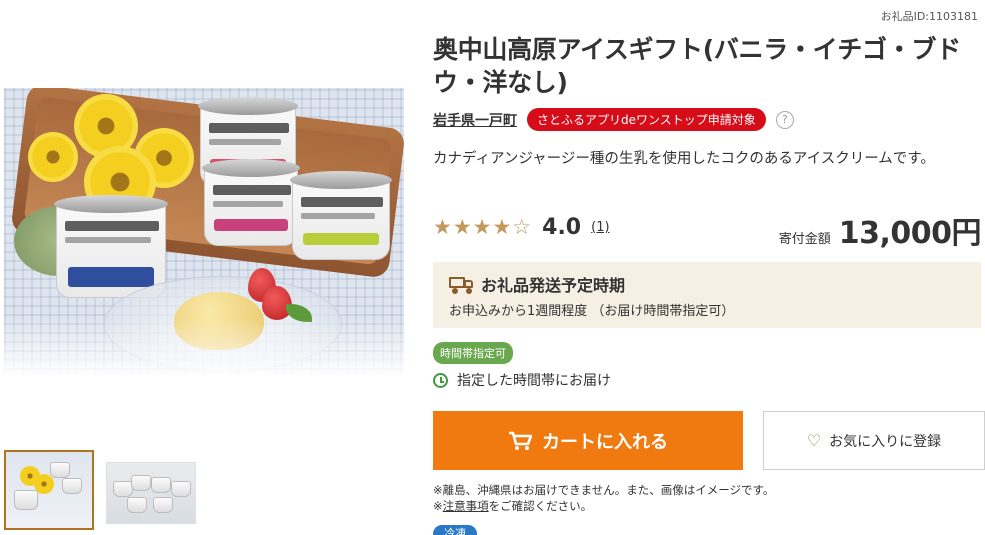 Image resolution: width=985 pixels, height=535 pixels. Describe the element at coordinates (600, 227) in the screenshot. I see `review-count-link: (1)` at that location.